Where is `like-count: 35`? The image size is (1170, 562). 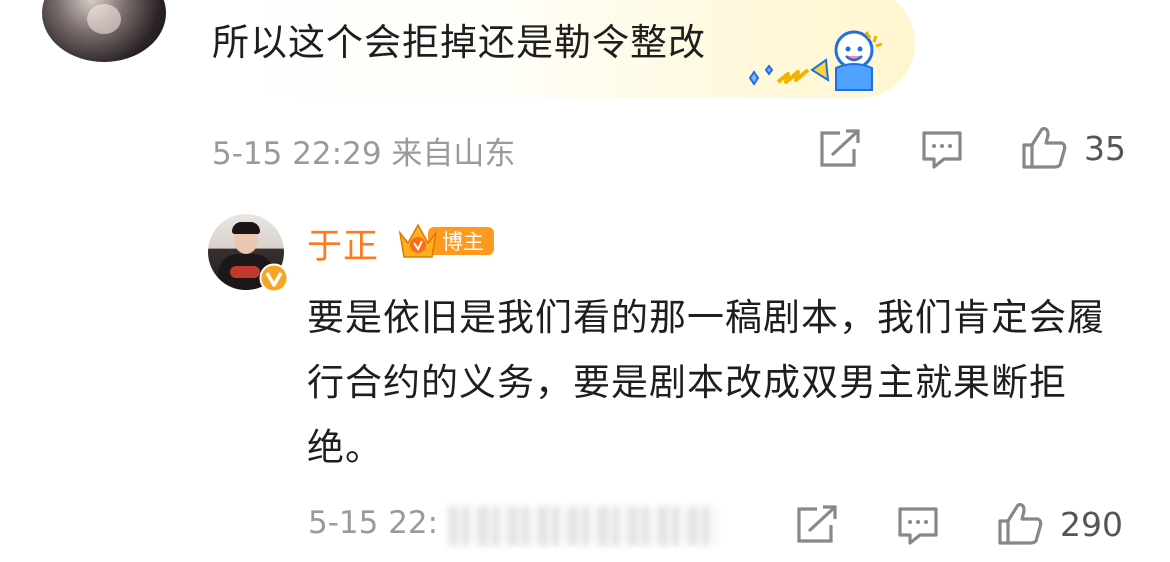
like-count: 35 is located at coordinates (1105, 148).